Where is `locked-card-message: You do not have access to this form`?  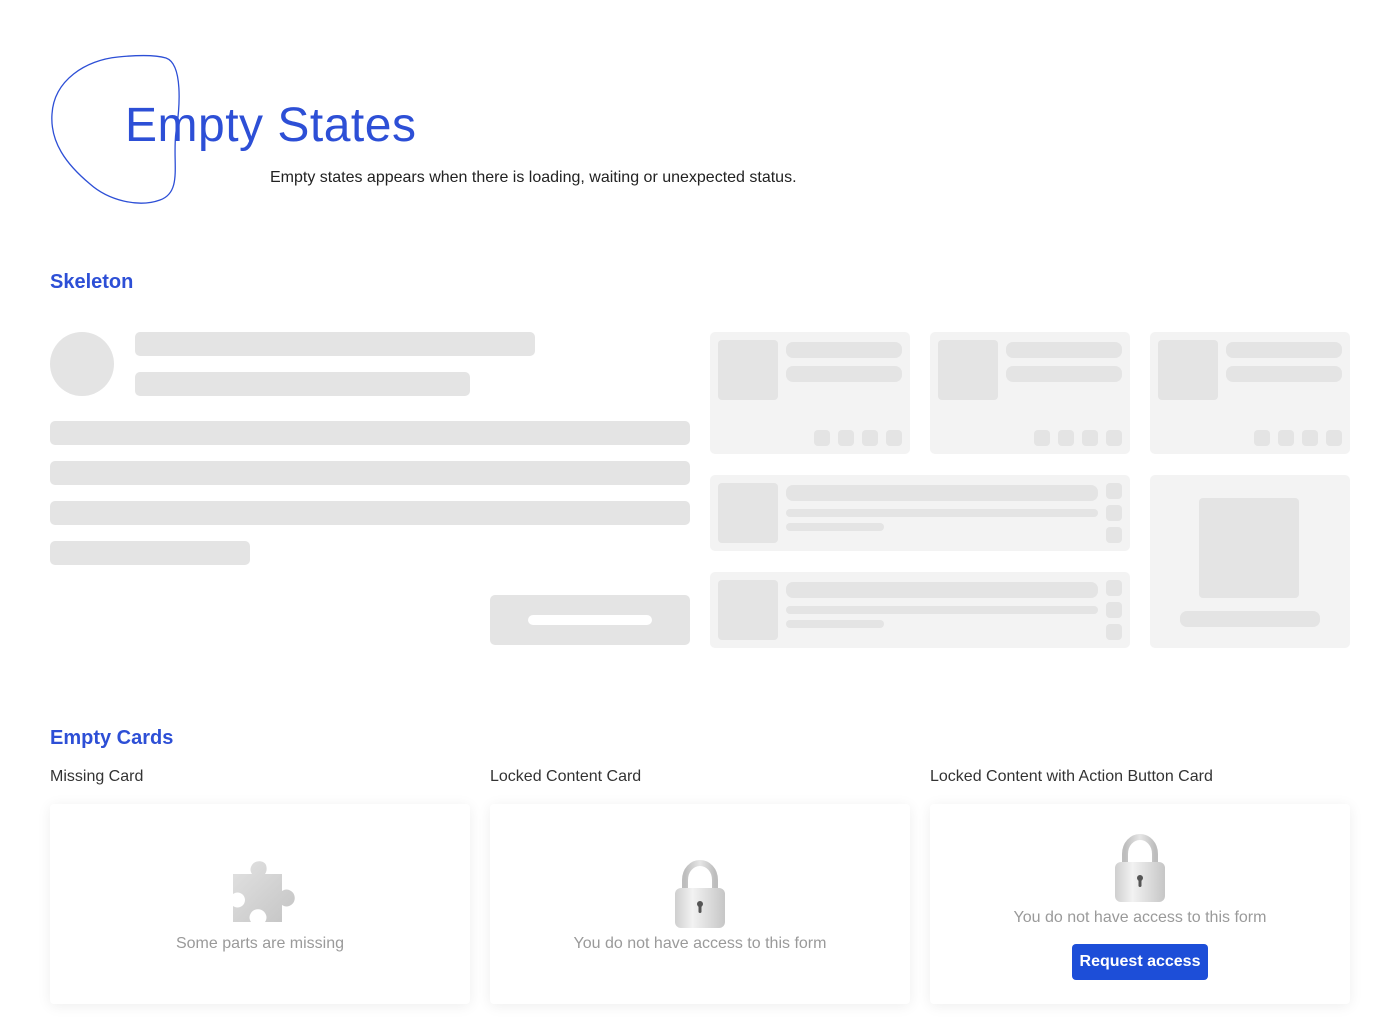
locked-card-message: You do not have access to this form is located at coordinates (700, 943).